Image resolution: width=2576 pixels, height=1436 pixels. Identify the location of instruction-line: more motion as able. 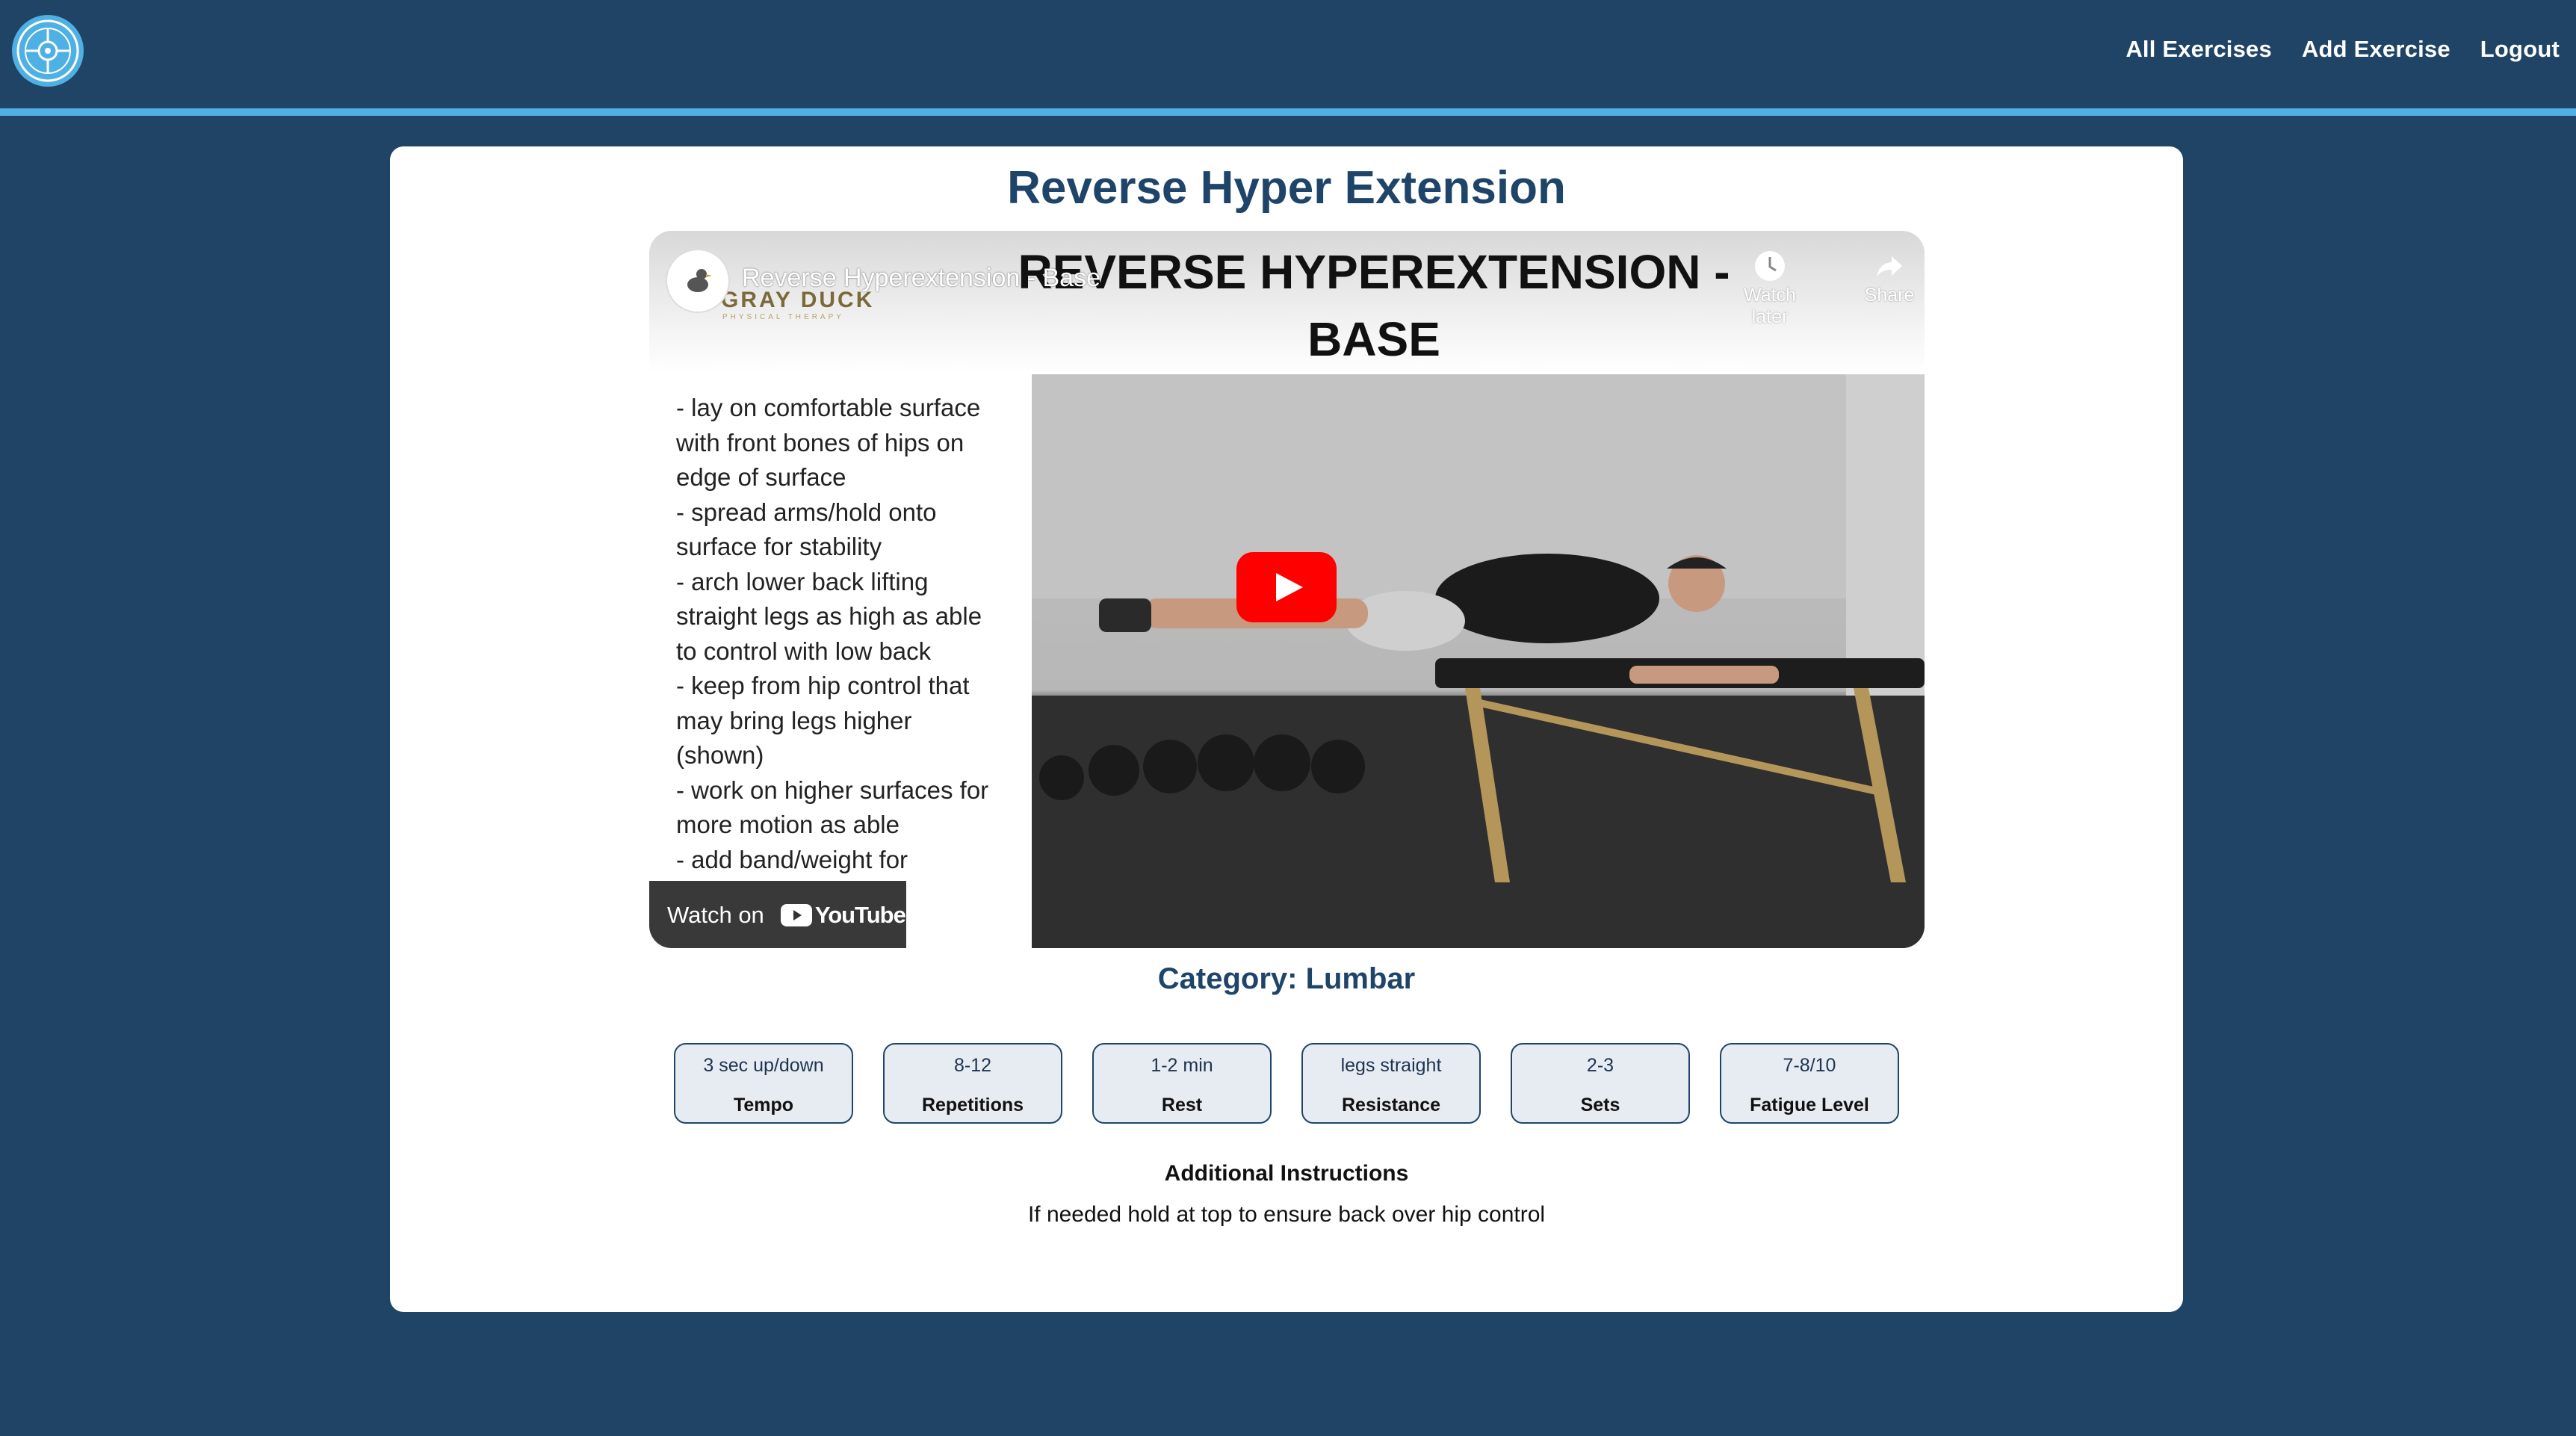
(788, 824).